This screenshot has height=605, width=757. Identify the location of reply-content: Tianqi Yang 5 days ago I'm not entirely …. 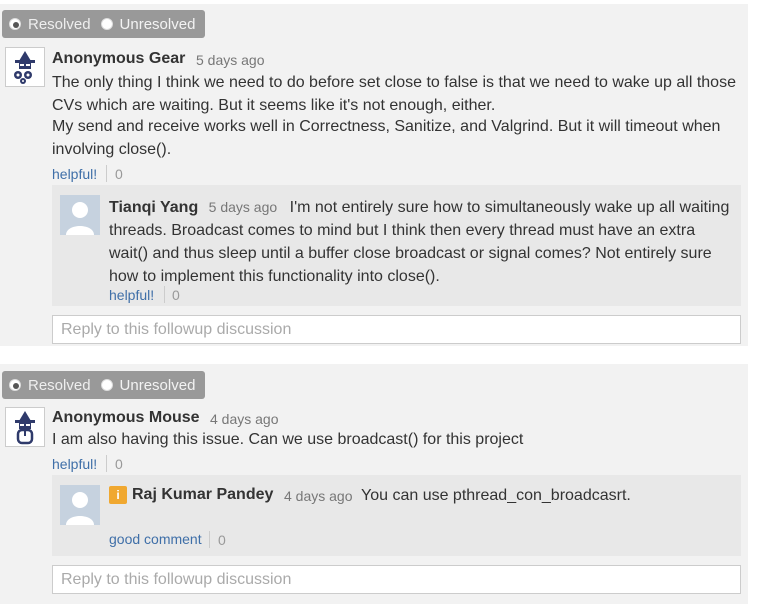
(422, 242).